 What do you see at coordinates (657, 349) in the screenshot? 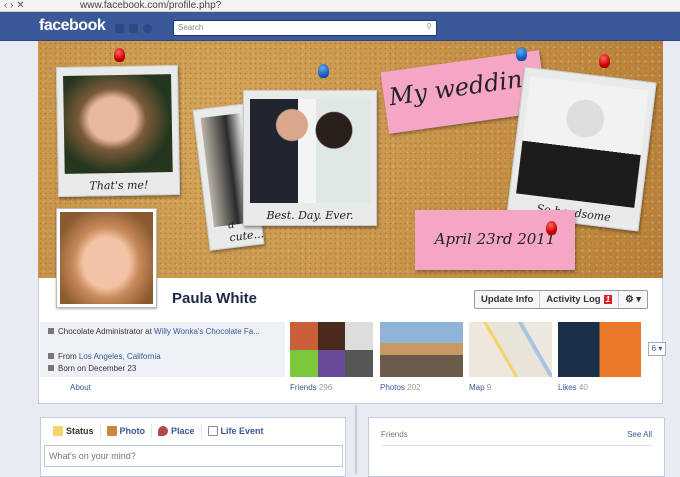
I see `more-sections-button: 6 ▾` at bounding box center [657, 349].